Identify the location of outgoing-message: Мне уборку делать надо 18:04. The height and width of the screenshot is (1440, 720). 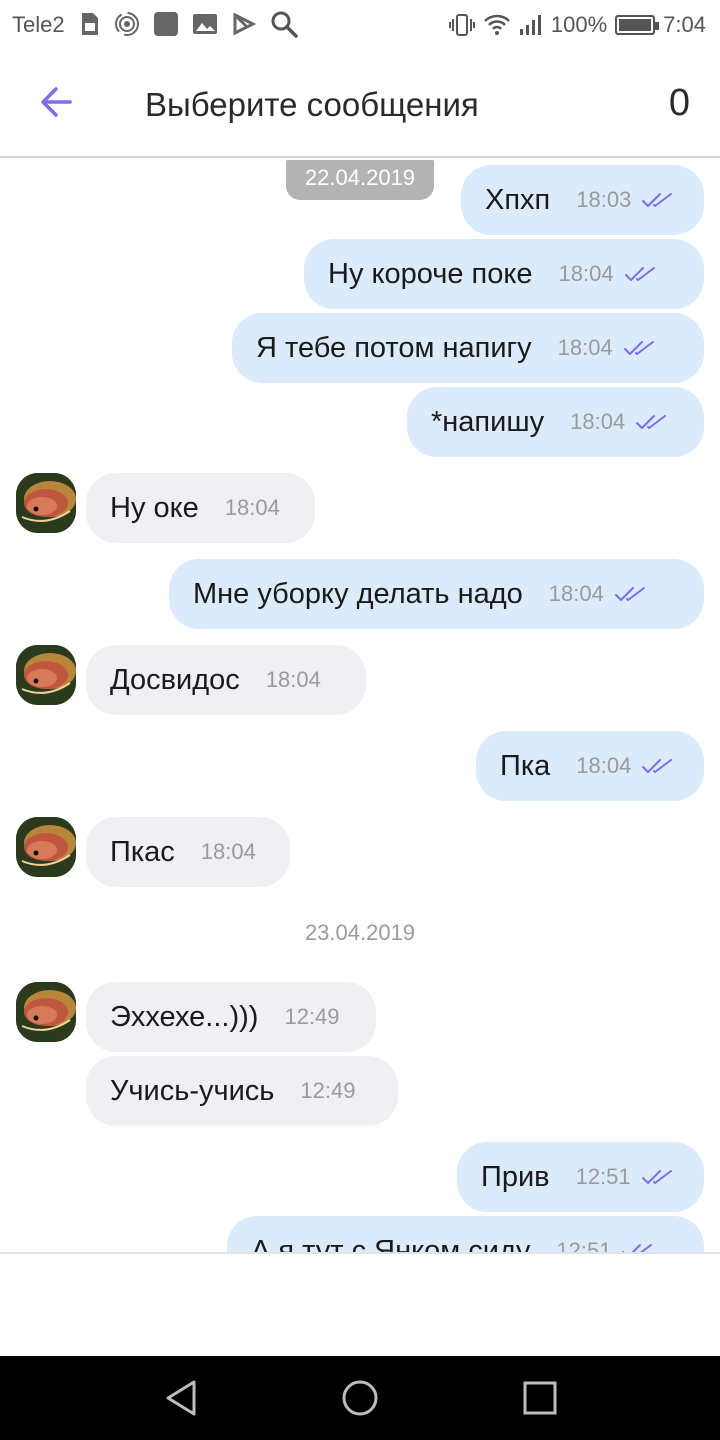
(436, 594).